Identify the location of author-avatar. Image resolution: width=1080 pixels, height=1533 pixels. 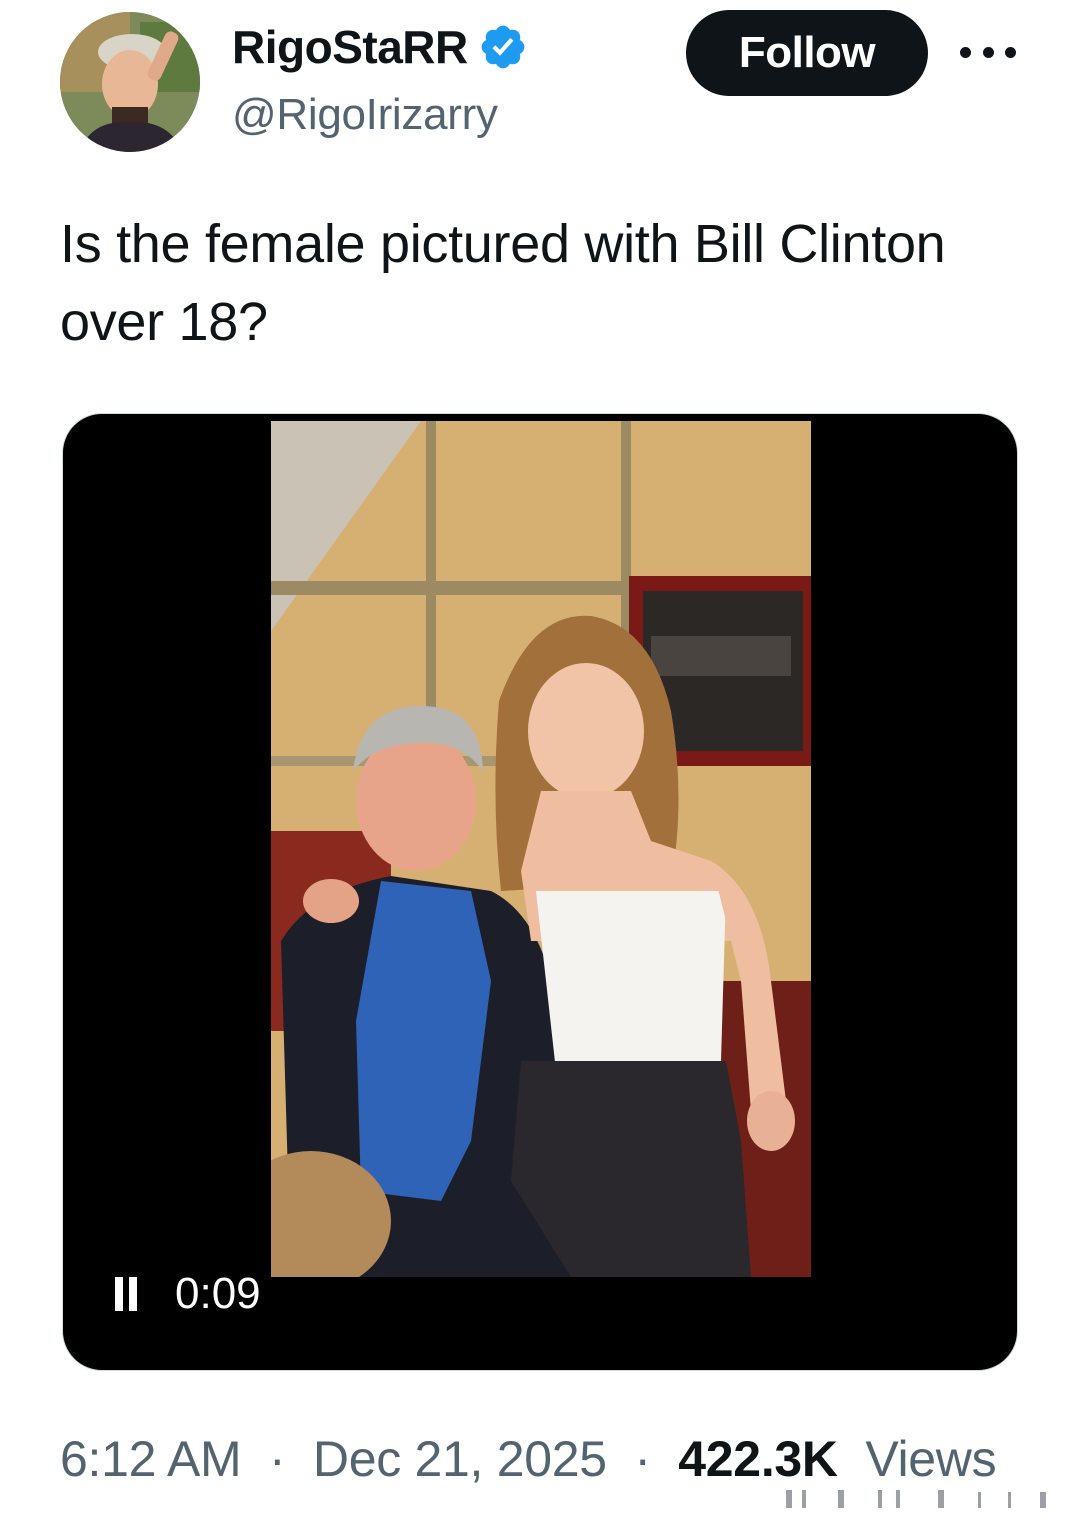
(130, 82).